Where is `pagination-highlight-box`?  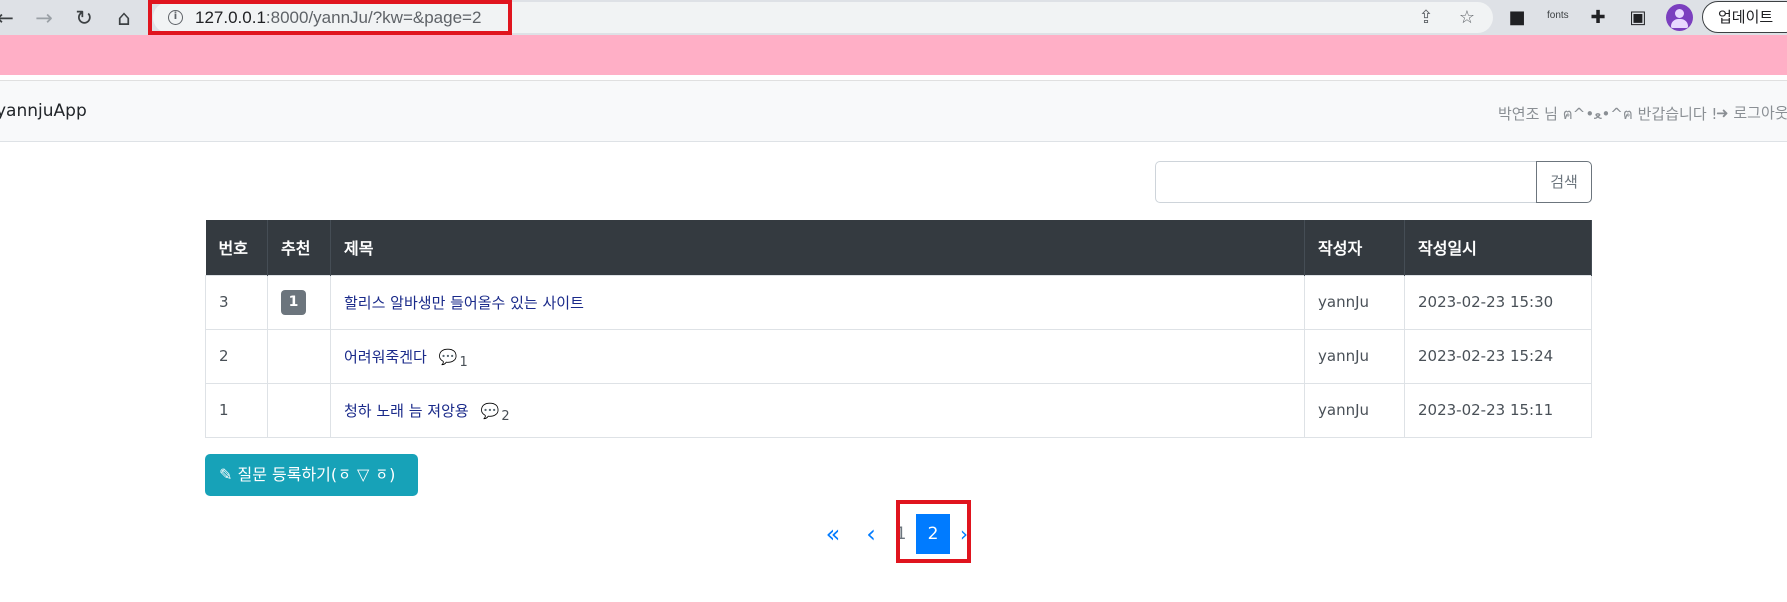
pagination-highlight-box is located at coordinates (933, 531).